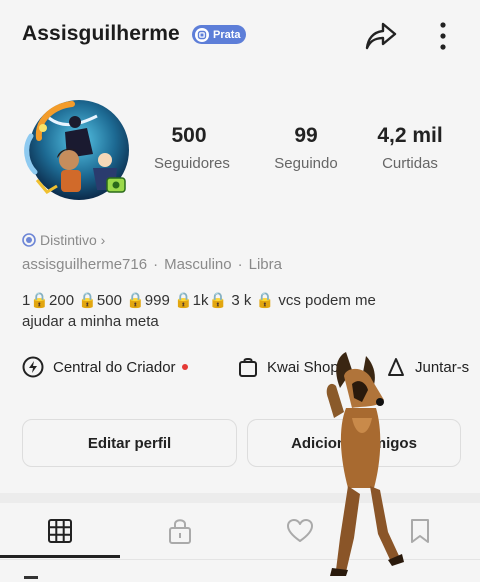 The image size is (480, 582). I want to click on heart-icon, so click(300, 530).